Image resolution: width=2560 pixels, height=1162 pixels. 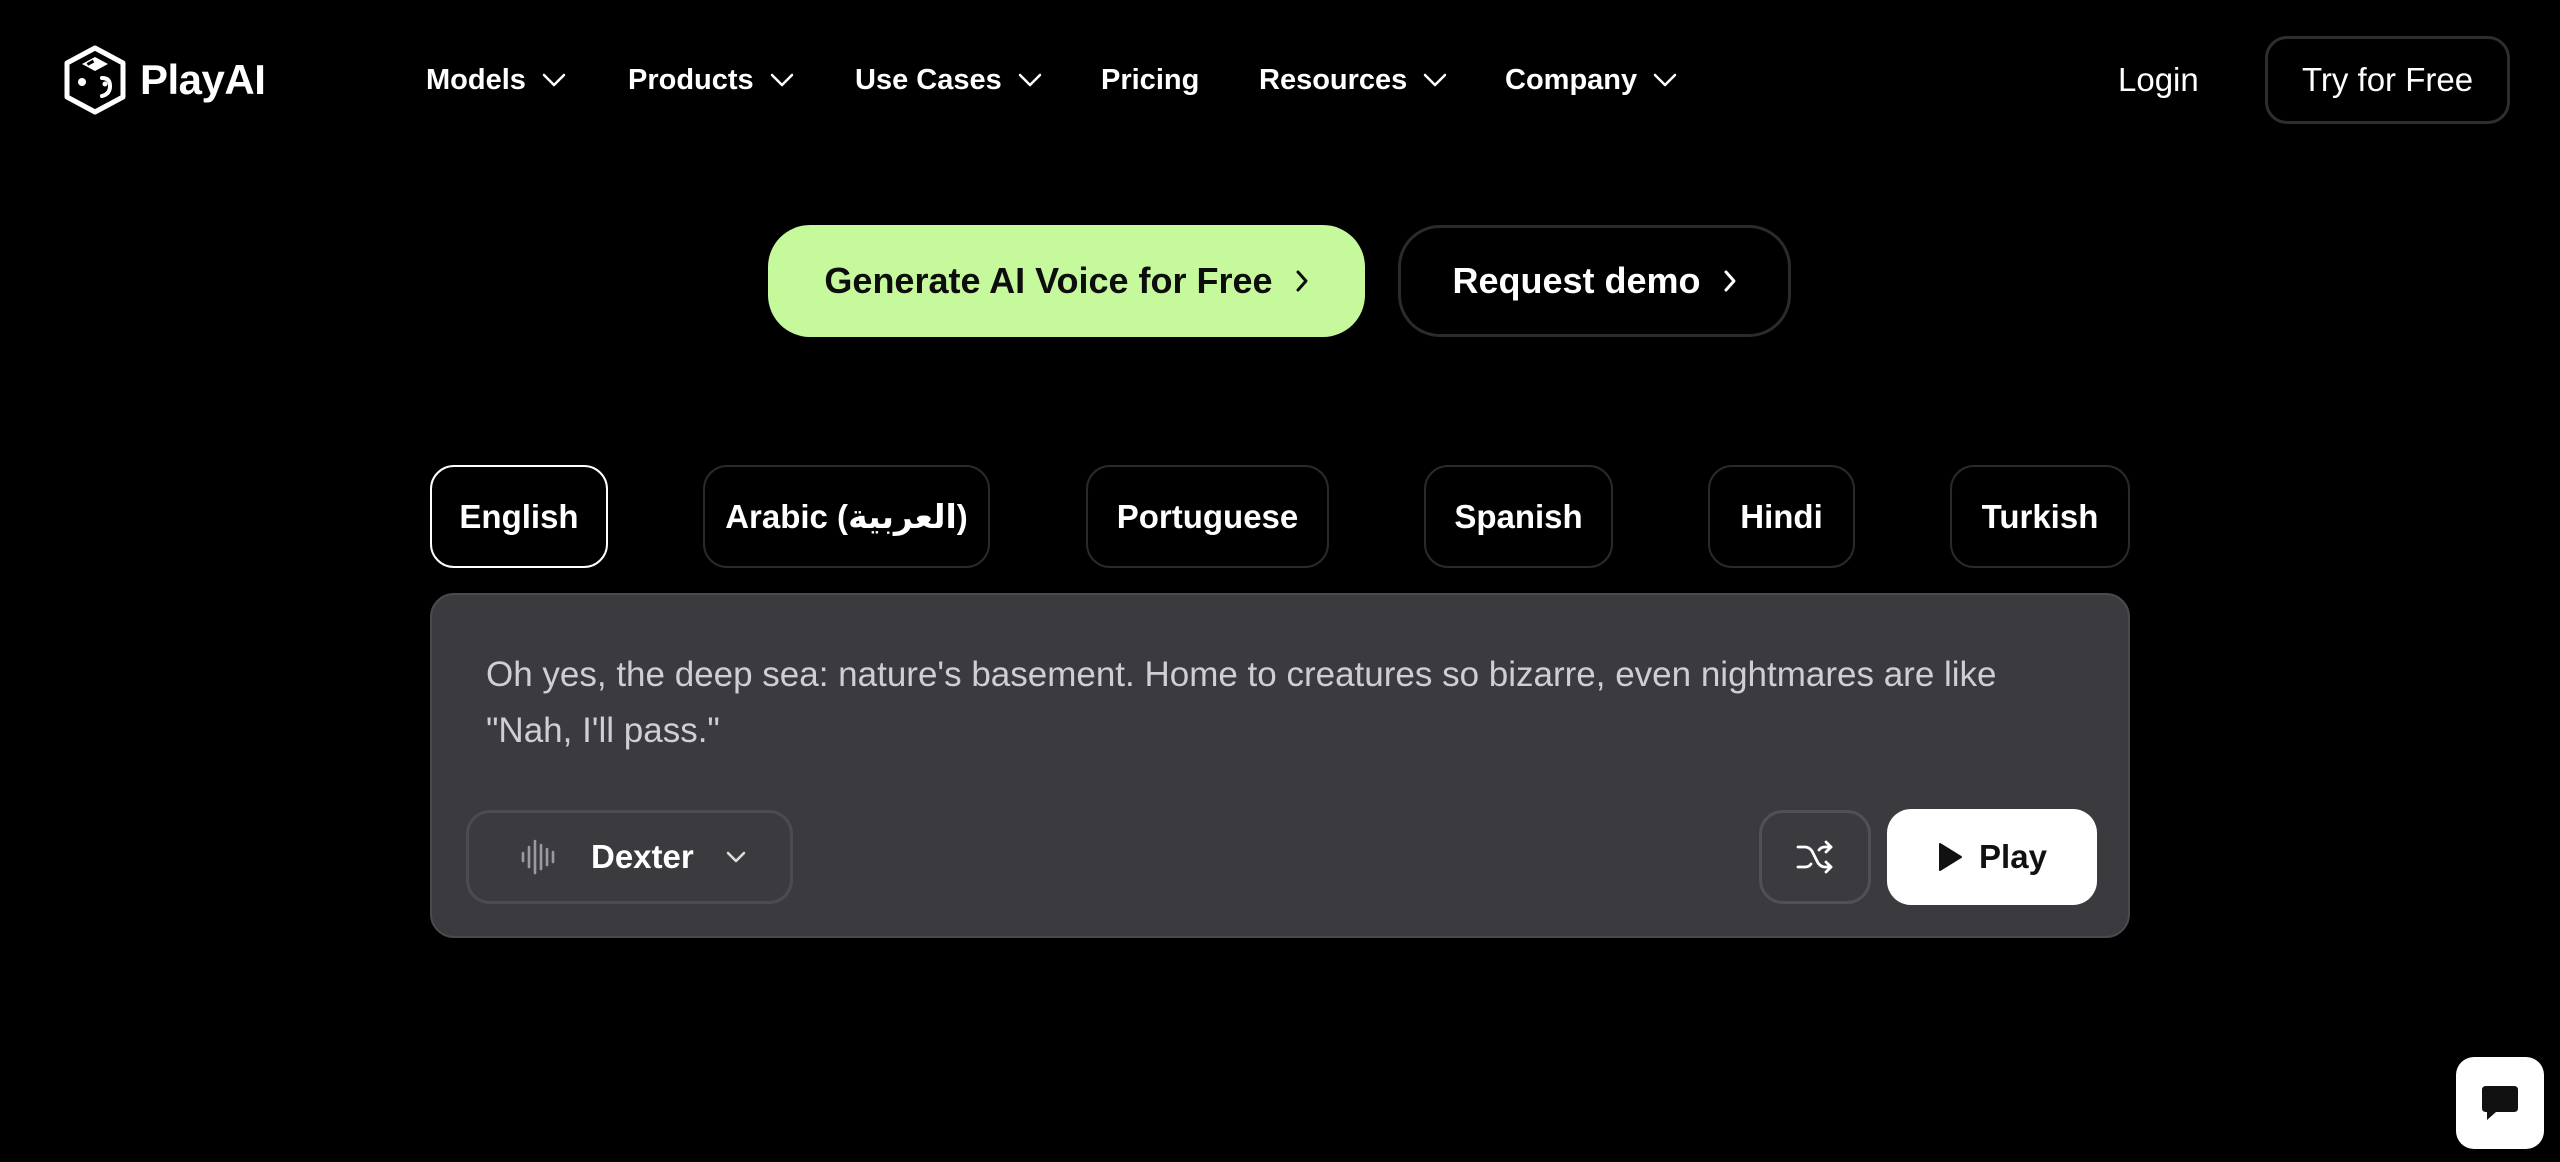 I want to click on voice-name: Dexter, so click(x=642, y=856).